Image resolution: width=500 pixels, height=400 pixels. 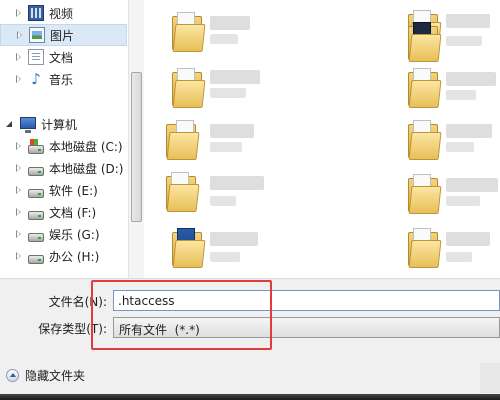 I want to click on nav-item-drive-g: 娱乐 (G:), so click(x=64, y=234).